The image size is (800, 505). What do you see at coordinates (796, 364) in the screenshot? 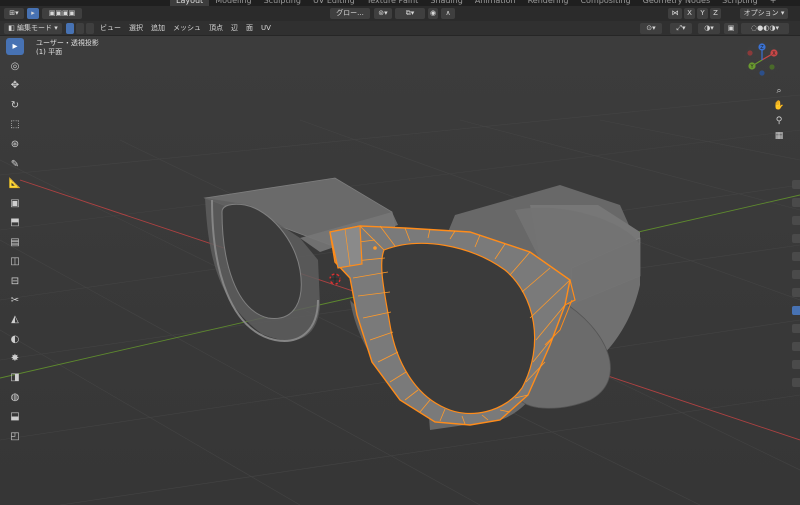
I see `constraints-tab-icon` at bounding box center [796, 364].